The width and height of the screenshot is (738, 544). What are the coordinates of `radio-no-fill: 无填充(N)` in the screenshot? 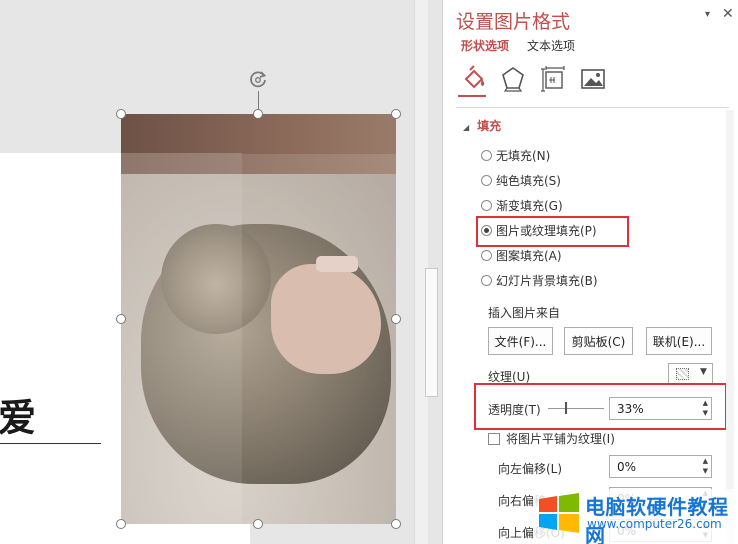 It's located at (515, 155).